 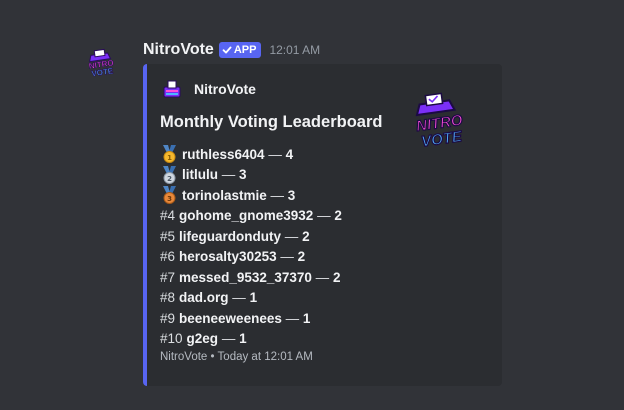 What do you see at coordinates (184, 357) in the screenshot?
I see `footer-name: NitroVote` at bounding box center [184, 357].